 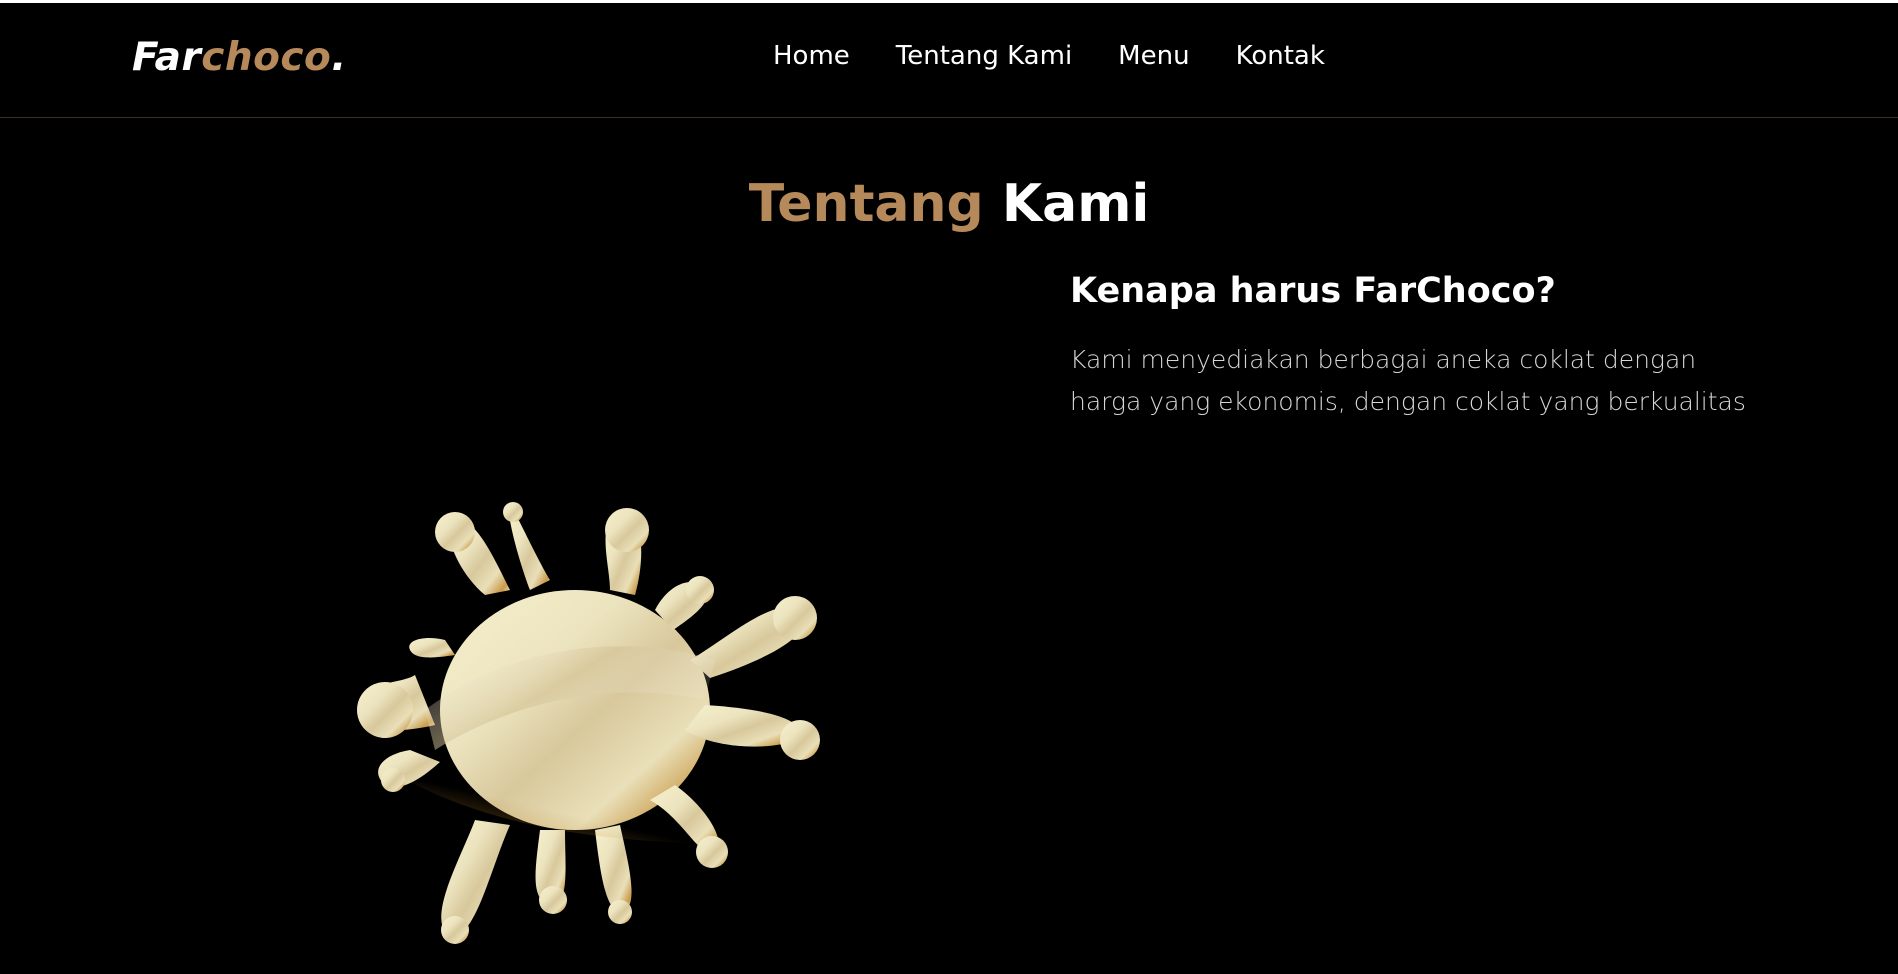 What do you see at coordinates (1153, 56) in the screenshot?
I see `nav-link-menu: Menu` at bounding box center [1153, 56].